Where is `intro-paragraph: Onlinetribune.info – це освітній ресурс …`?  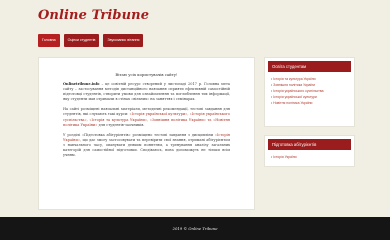
intro-paragraph: Onlinetribune.info – це освітній ресурс … is located at coordinates (146, 92).